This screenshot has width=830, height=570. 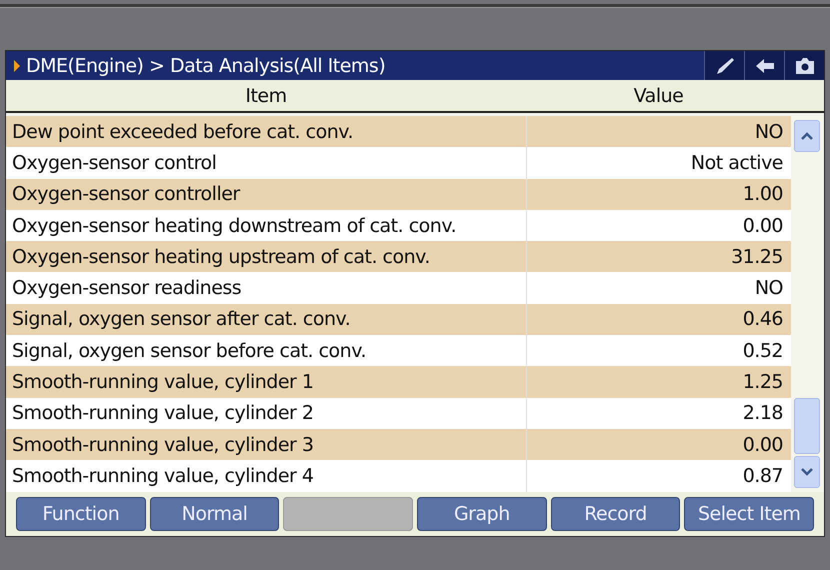 What do you see at coordinates (206, 65) in the screenshot?
I see `window-title: DME(Engine) > Data Analysis(All Items)` at bounding box center [206, 65].